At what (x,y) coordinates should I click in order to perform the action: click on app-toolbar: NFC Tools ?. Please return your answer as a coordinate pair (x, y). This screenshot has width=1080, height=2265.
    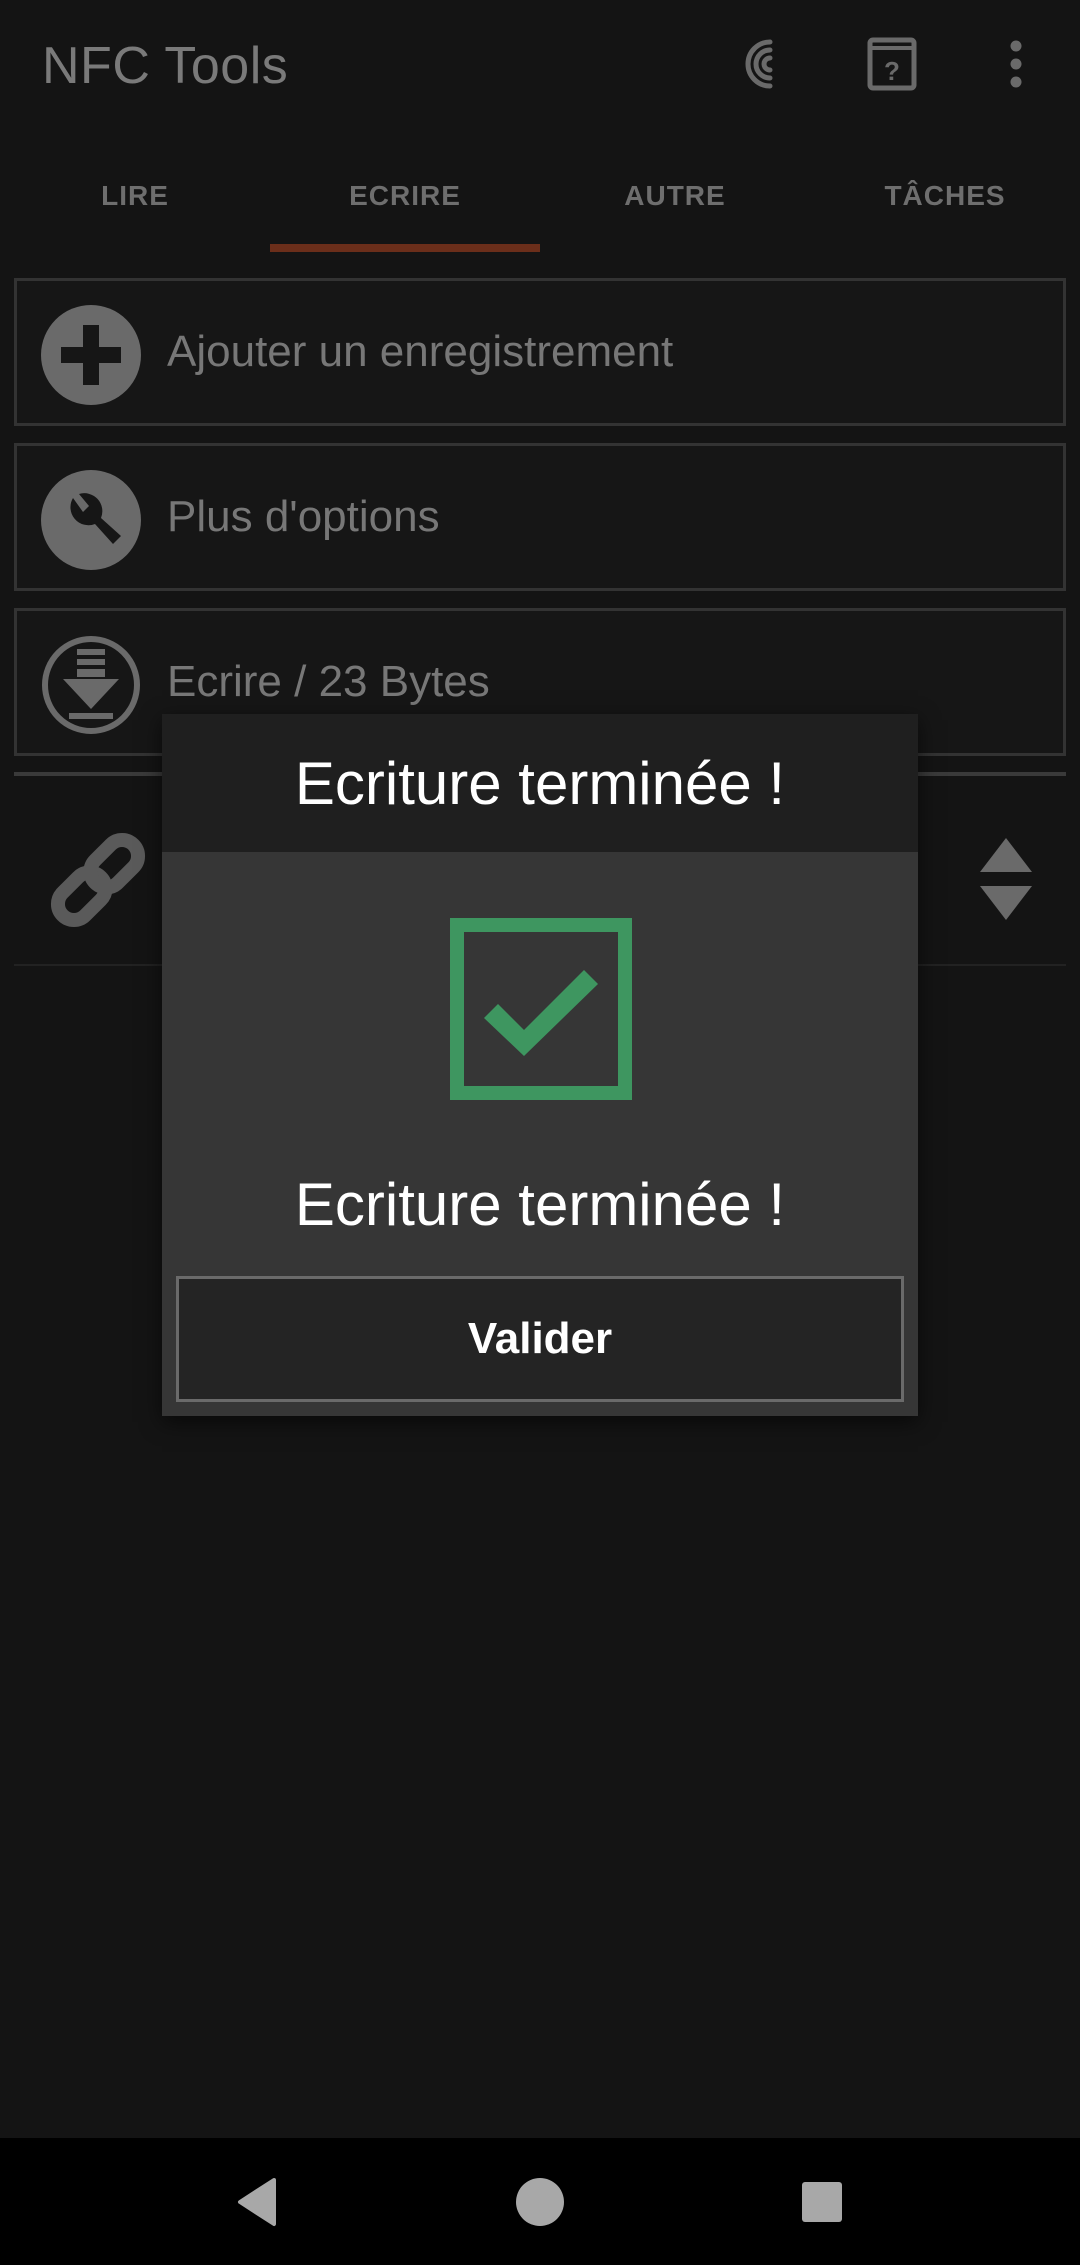
    Looking at the image, I should click on (540, 69).